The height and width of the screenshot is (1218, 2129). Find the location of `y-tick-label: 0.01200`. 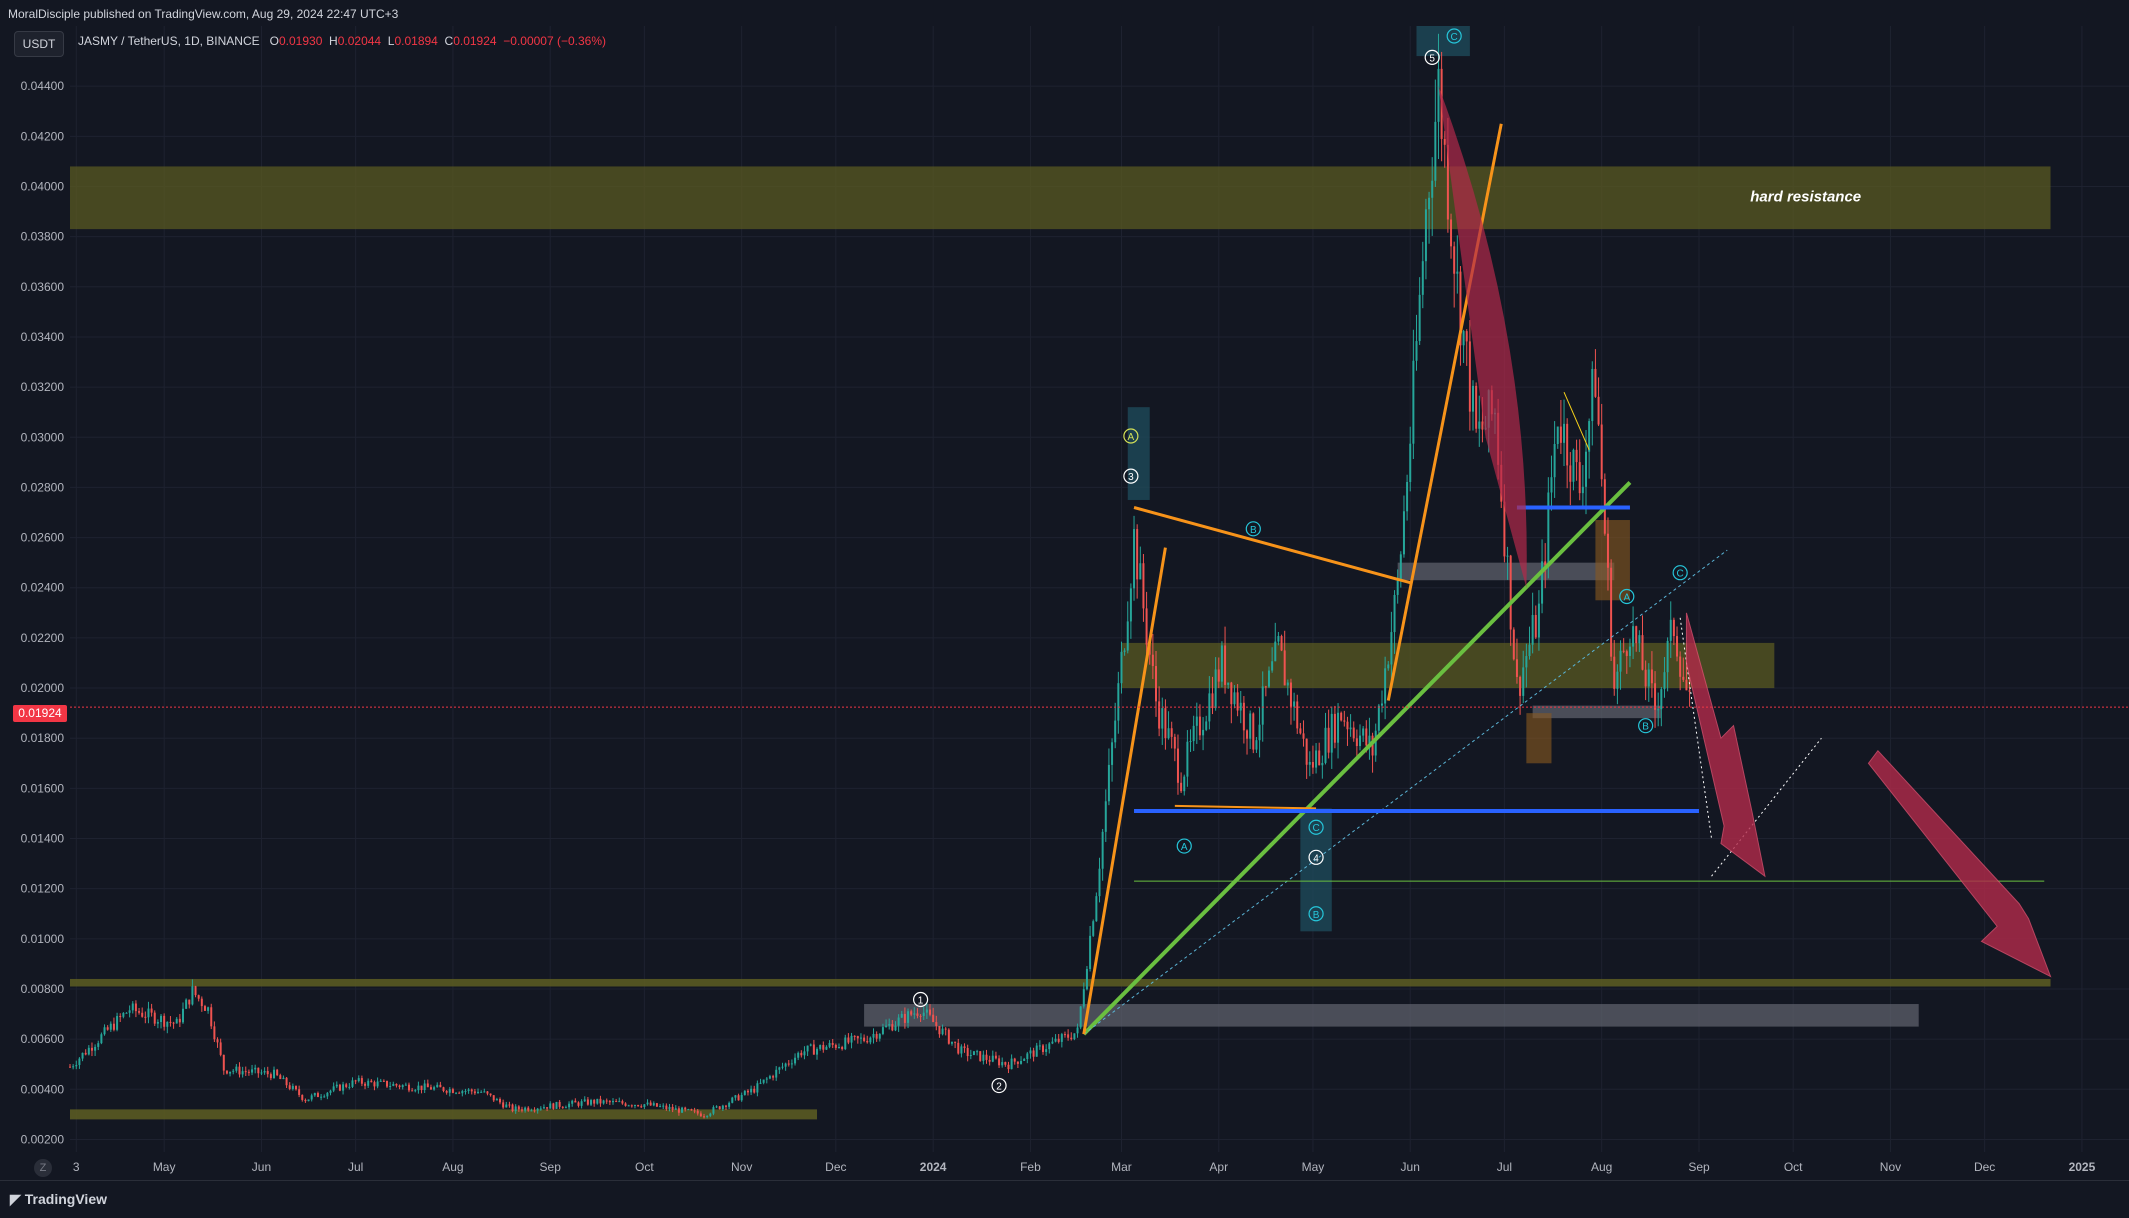

y-tick-label: 0.01200 is located at coordinates (43, 889).